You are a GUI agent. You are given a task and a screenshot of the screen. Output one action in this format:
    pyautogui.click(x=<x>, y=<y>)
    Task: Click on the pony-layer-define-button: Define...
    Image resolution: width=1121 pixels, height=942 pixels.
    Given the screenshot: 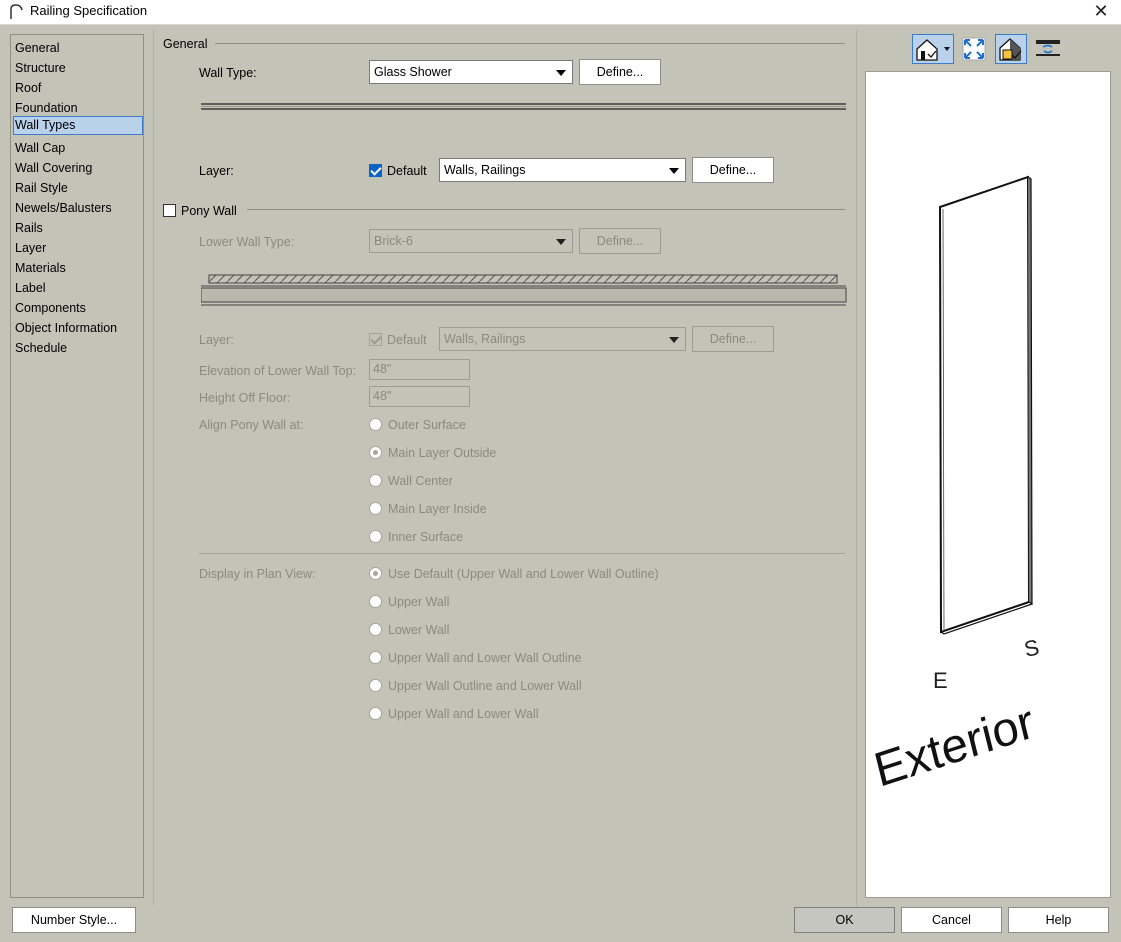 What is the action you would take?
    pyautogui.click(x=733, y=339)
    